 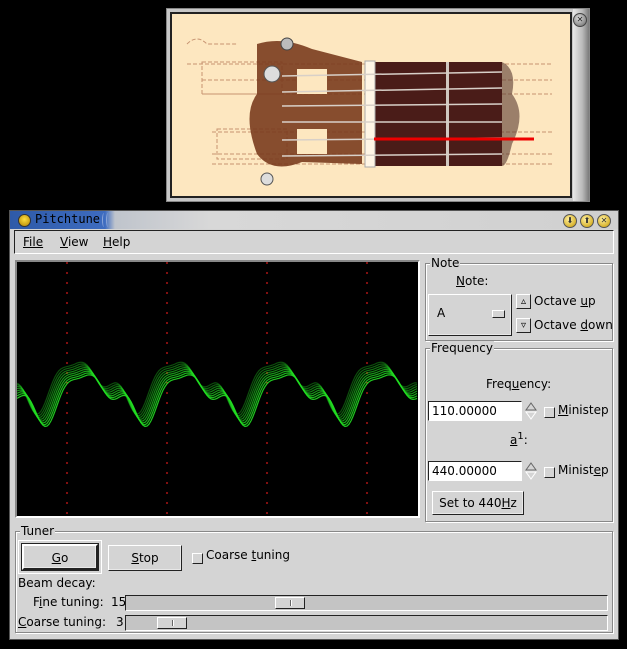 What do you see at coordinates (145, 558) in the screenshot?
I see `stop-button: Stop` at bounding box center [145, 558].